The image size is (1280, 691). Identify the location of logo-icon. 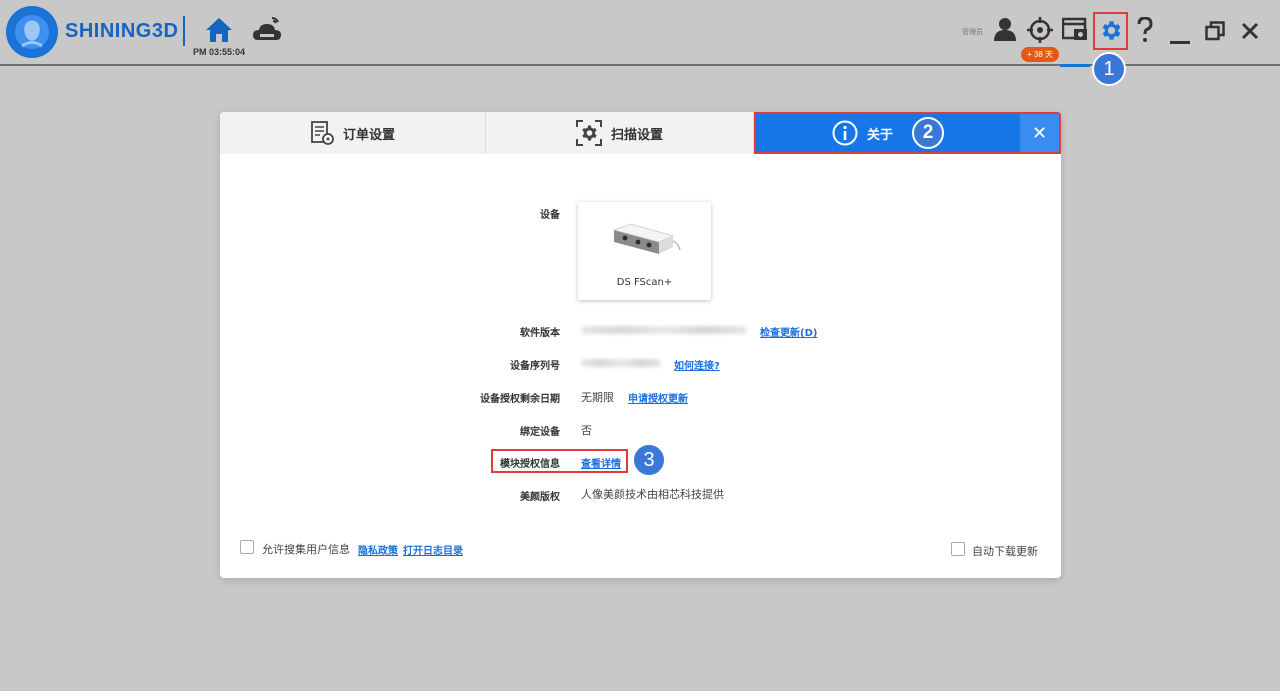
(32, 32).